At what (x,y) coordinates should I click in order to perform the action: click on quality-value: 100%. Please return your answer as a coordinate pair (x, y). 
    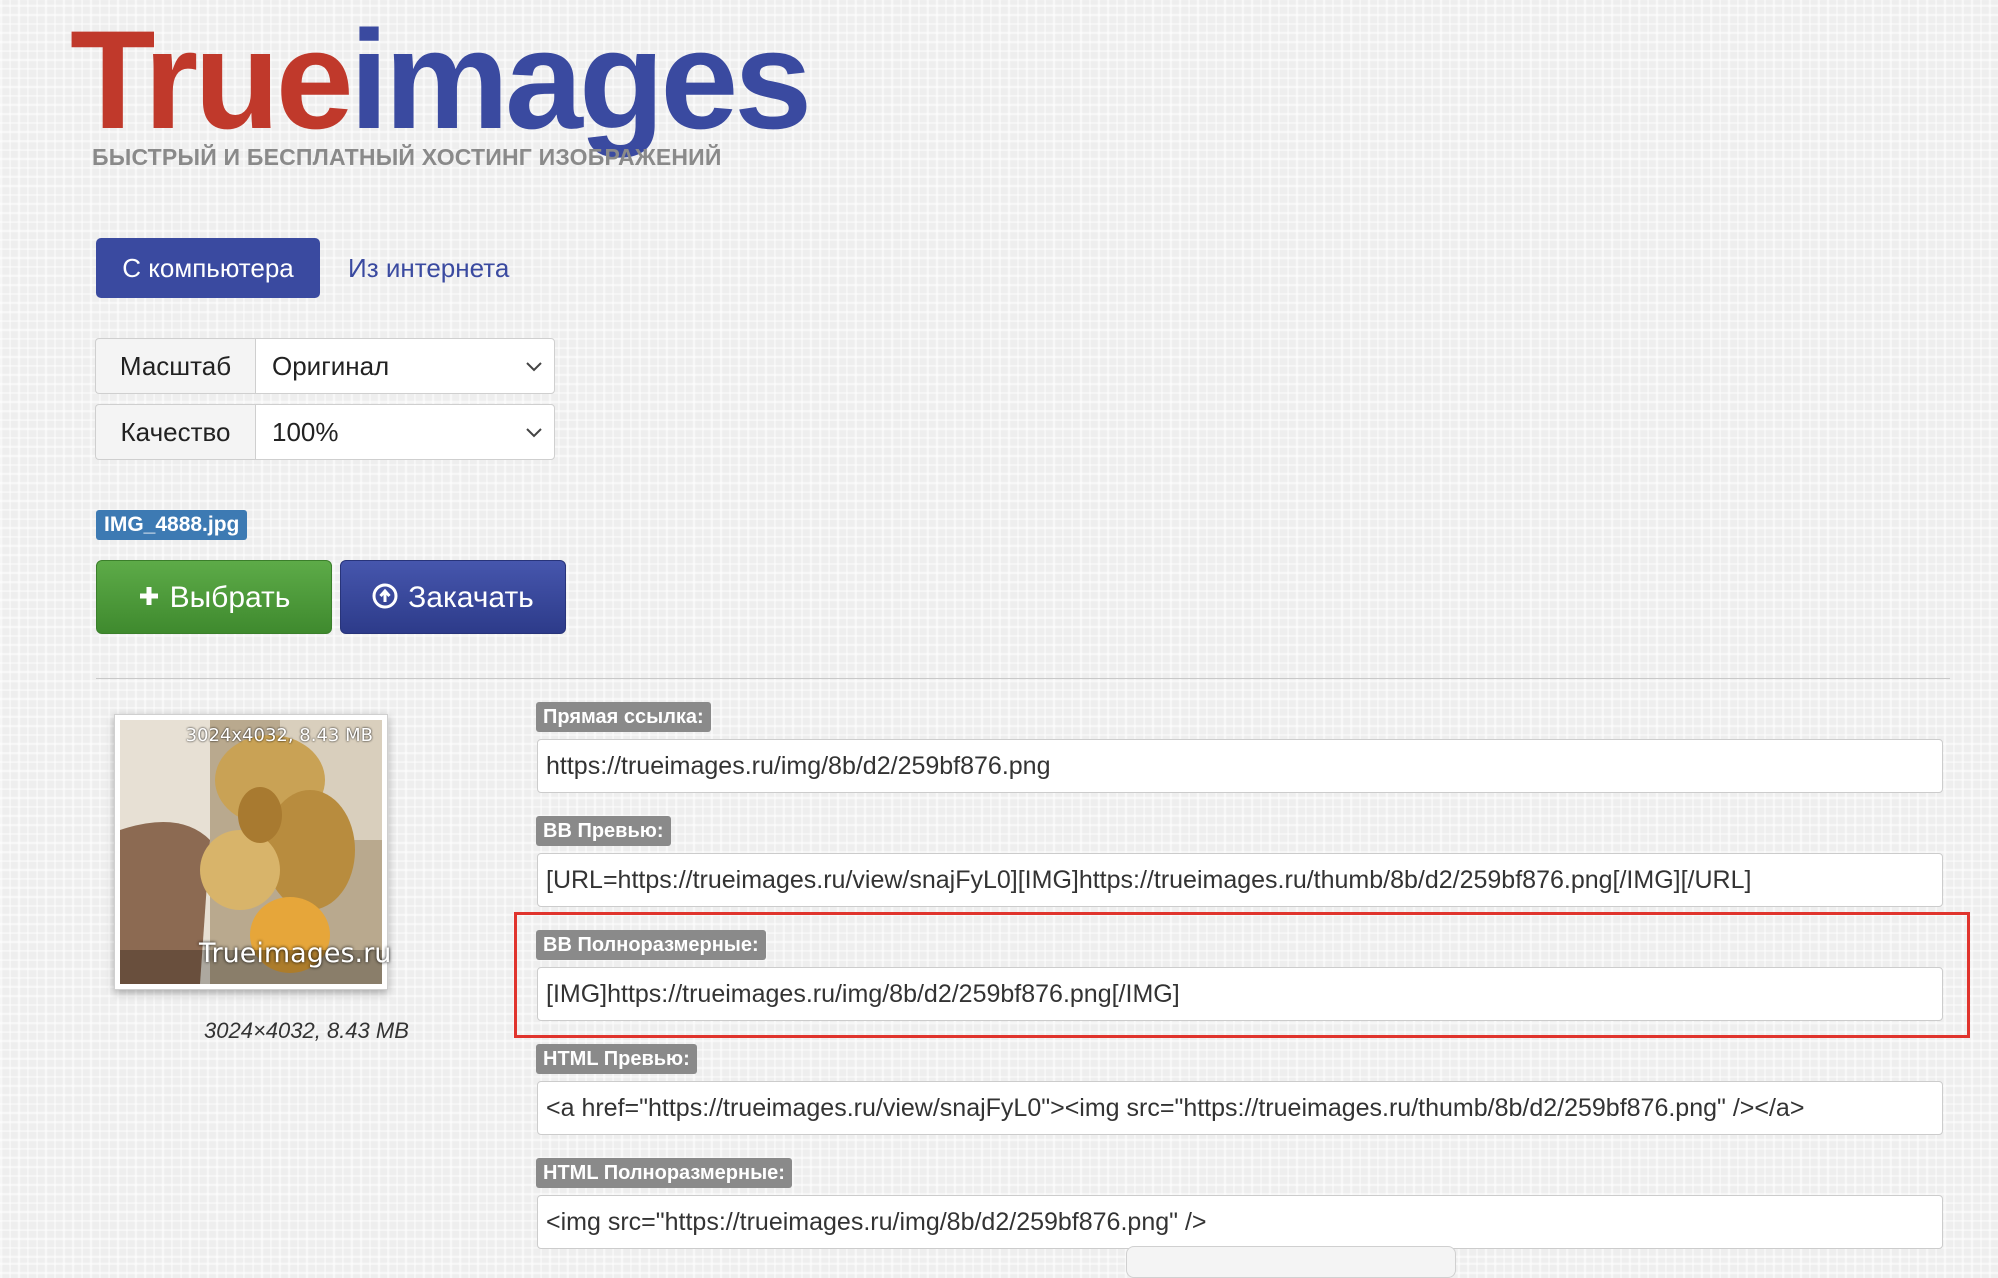
    Looking at the image, I should click on (305, 432).